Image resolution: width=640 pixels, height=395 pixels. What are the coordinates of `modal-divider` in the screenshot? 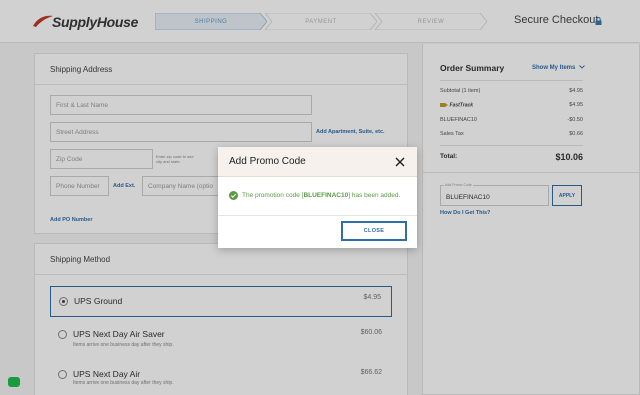 It's located at (317, 215).